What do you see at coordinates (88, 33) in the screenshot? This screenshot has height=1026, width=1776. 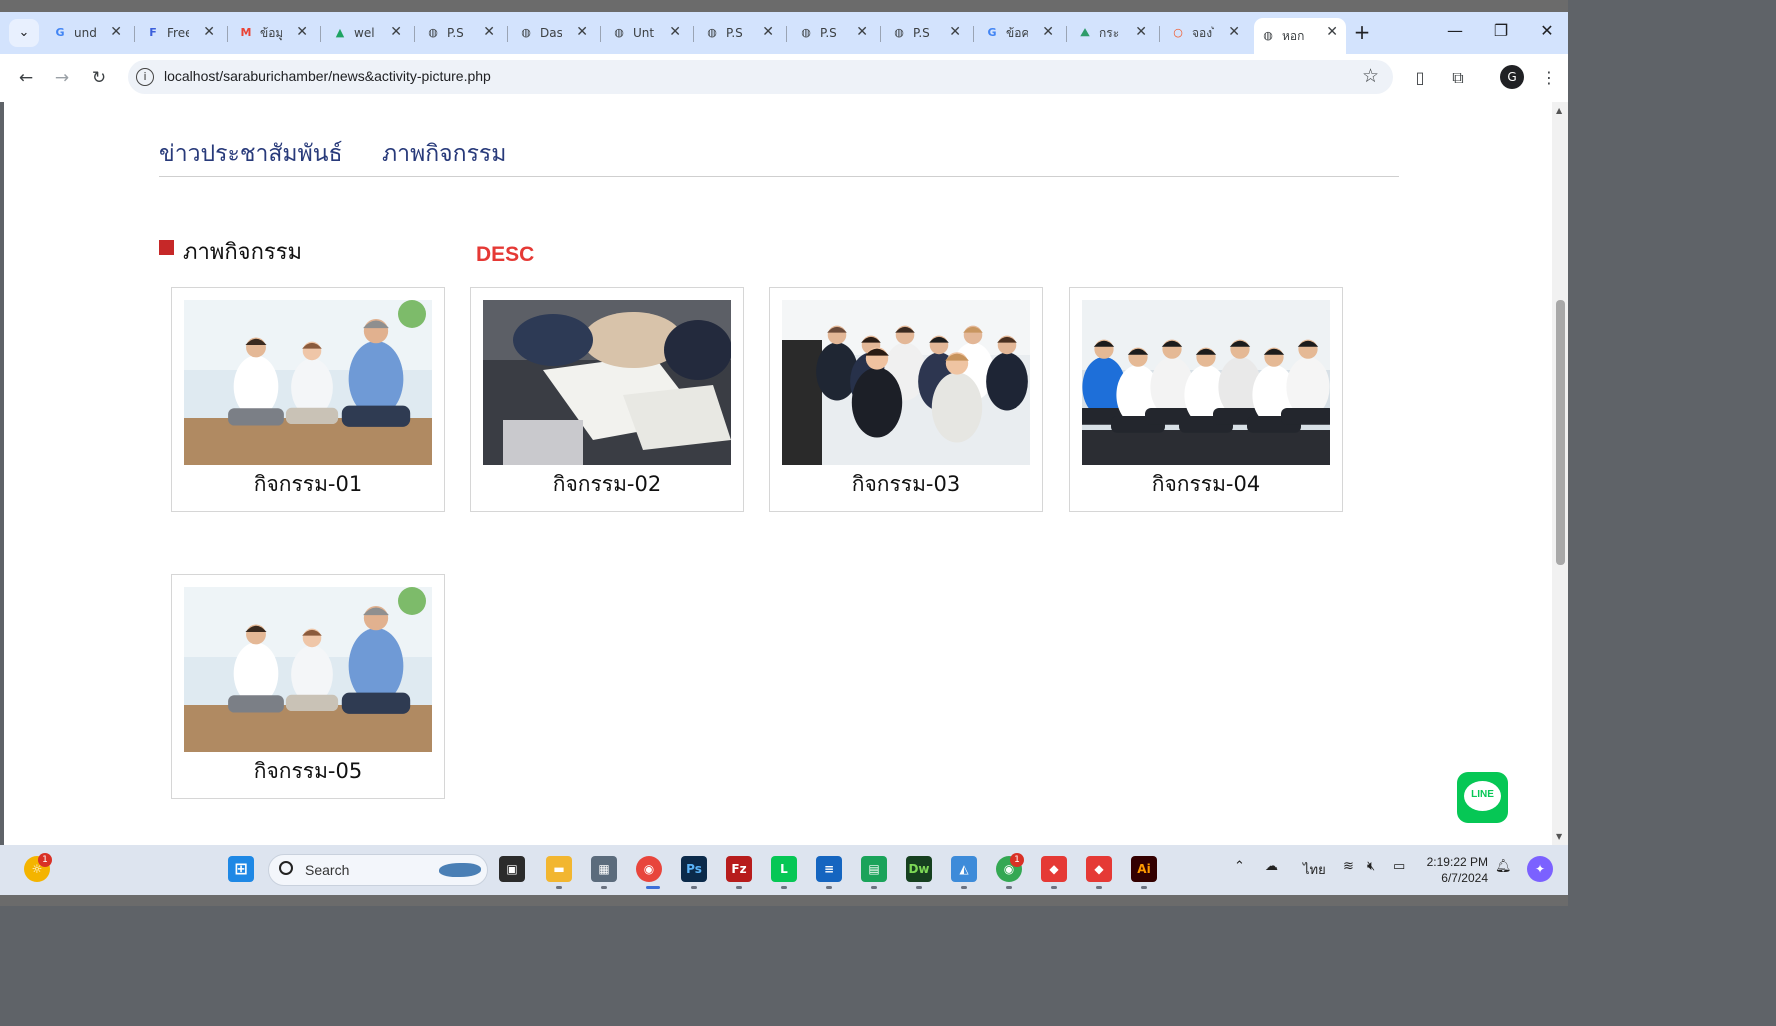 I see `browser-tab: Gund ✕` at bounding box center [88, 33].